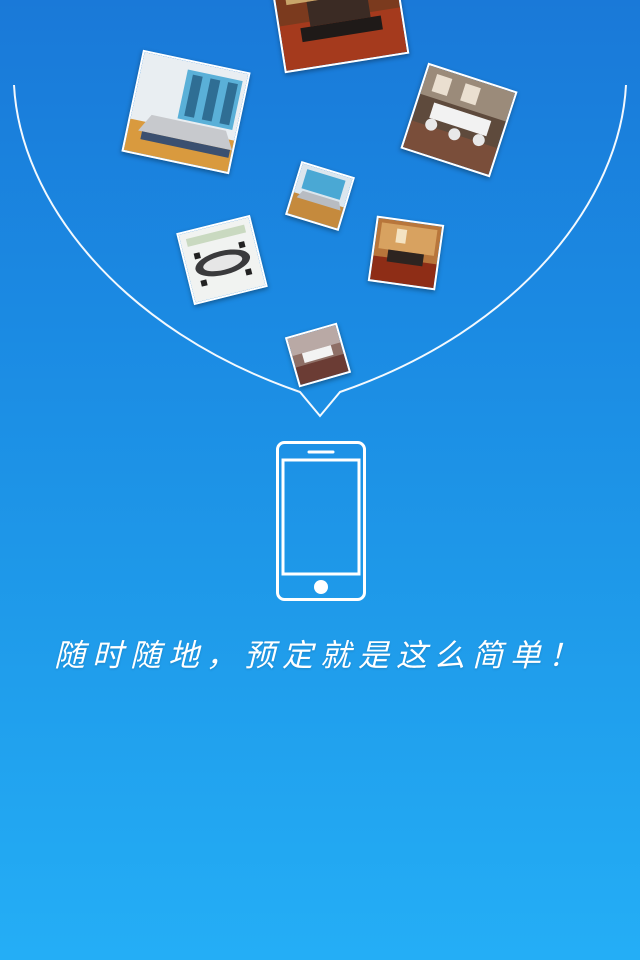 The image size is (640, 960). Describe the element at coordinates (320, 656) in the screenshot. I see `slogan-text: 随时随地，预定就是这么简单！` at that location.